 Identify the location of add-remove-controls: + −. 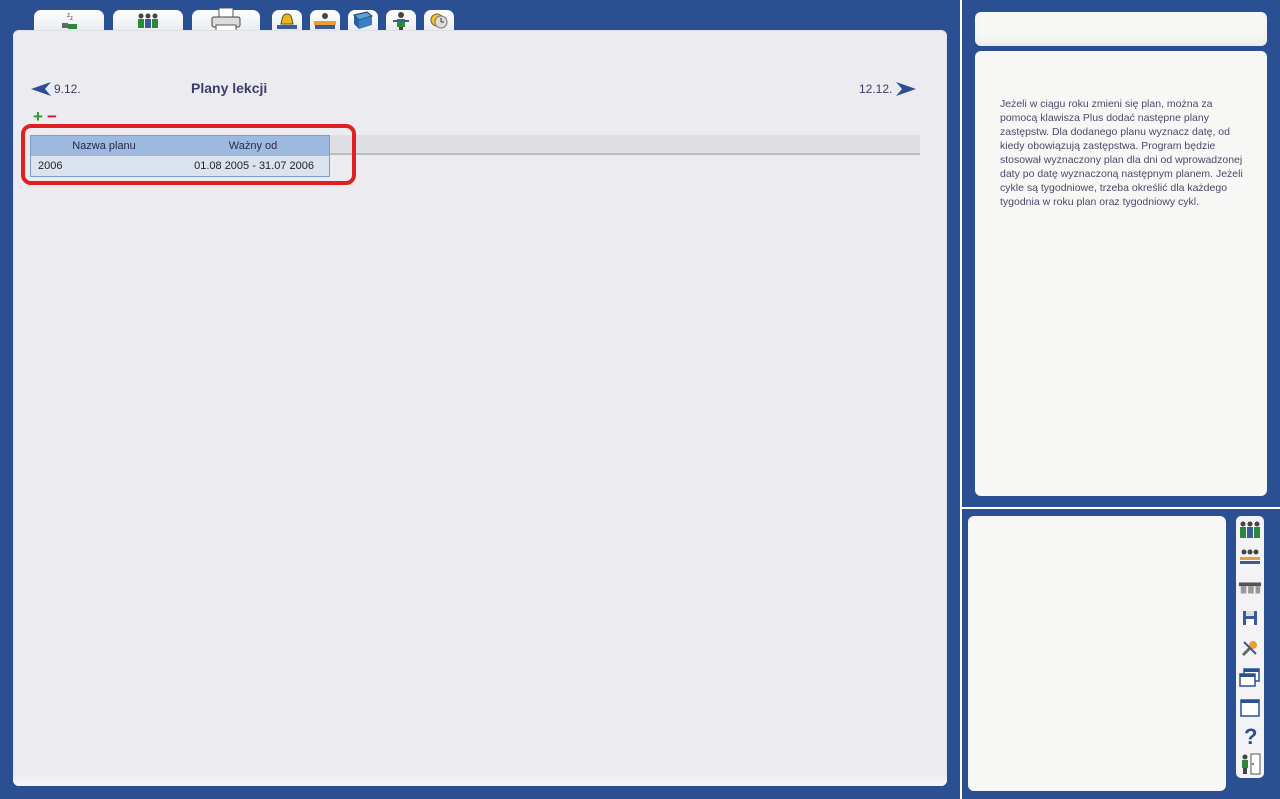
(45, 116).